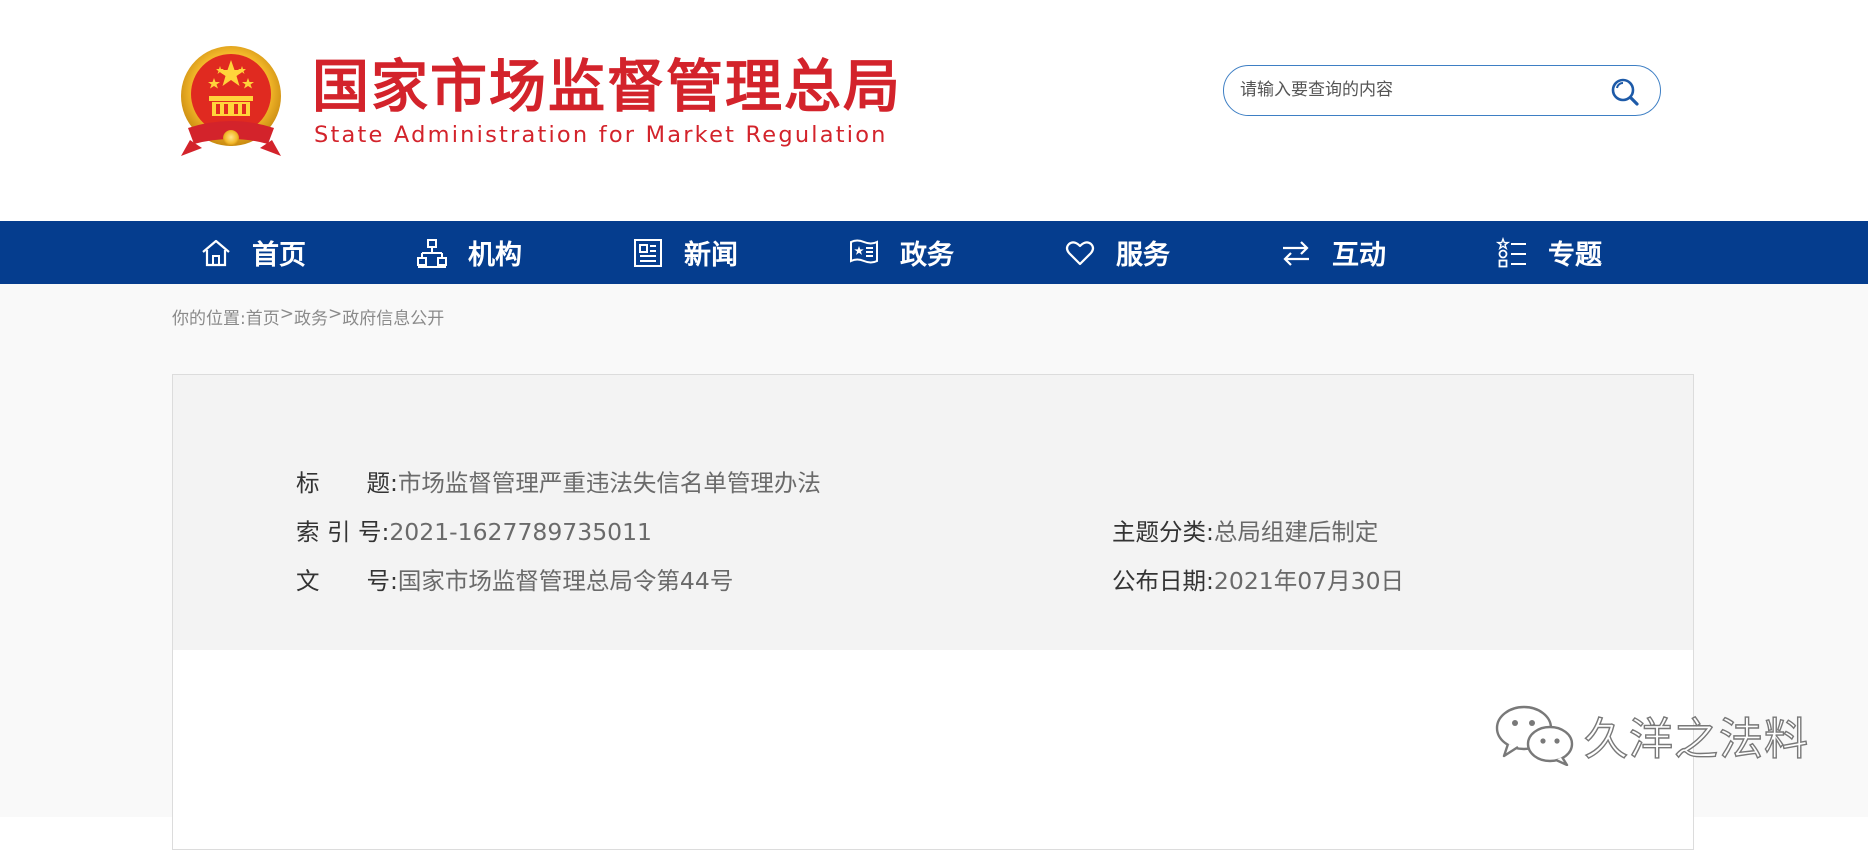 This screenshot has height=850, width=1868. Describe the element at coordinates (1413, 90) in the screenshot. I see `search-input` at that location.